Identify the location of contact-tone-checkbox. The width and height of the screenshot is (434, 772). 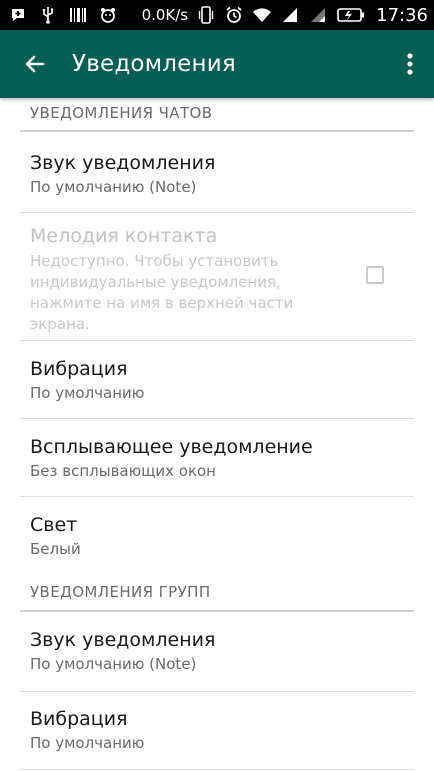
(375, 275).